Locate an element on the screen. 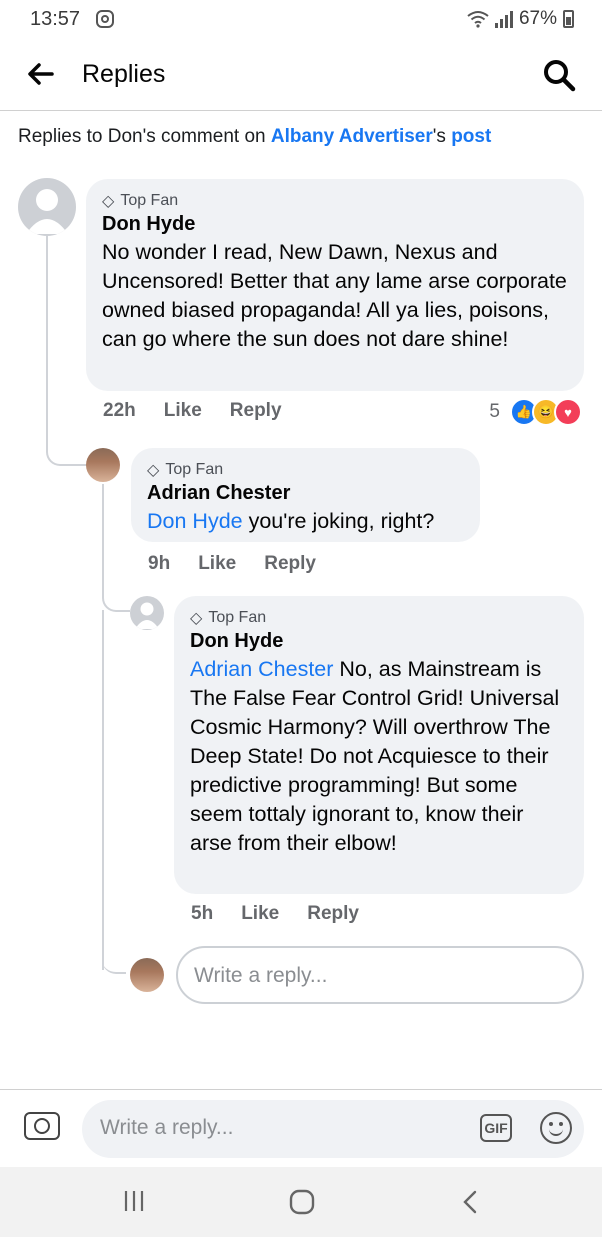  mention-link: Don Hyde is located at coordinates (195, 521).